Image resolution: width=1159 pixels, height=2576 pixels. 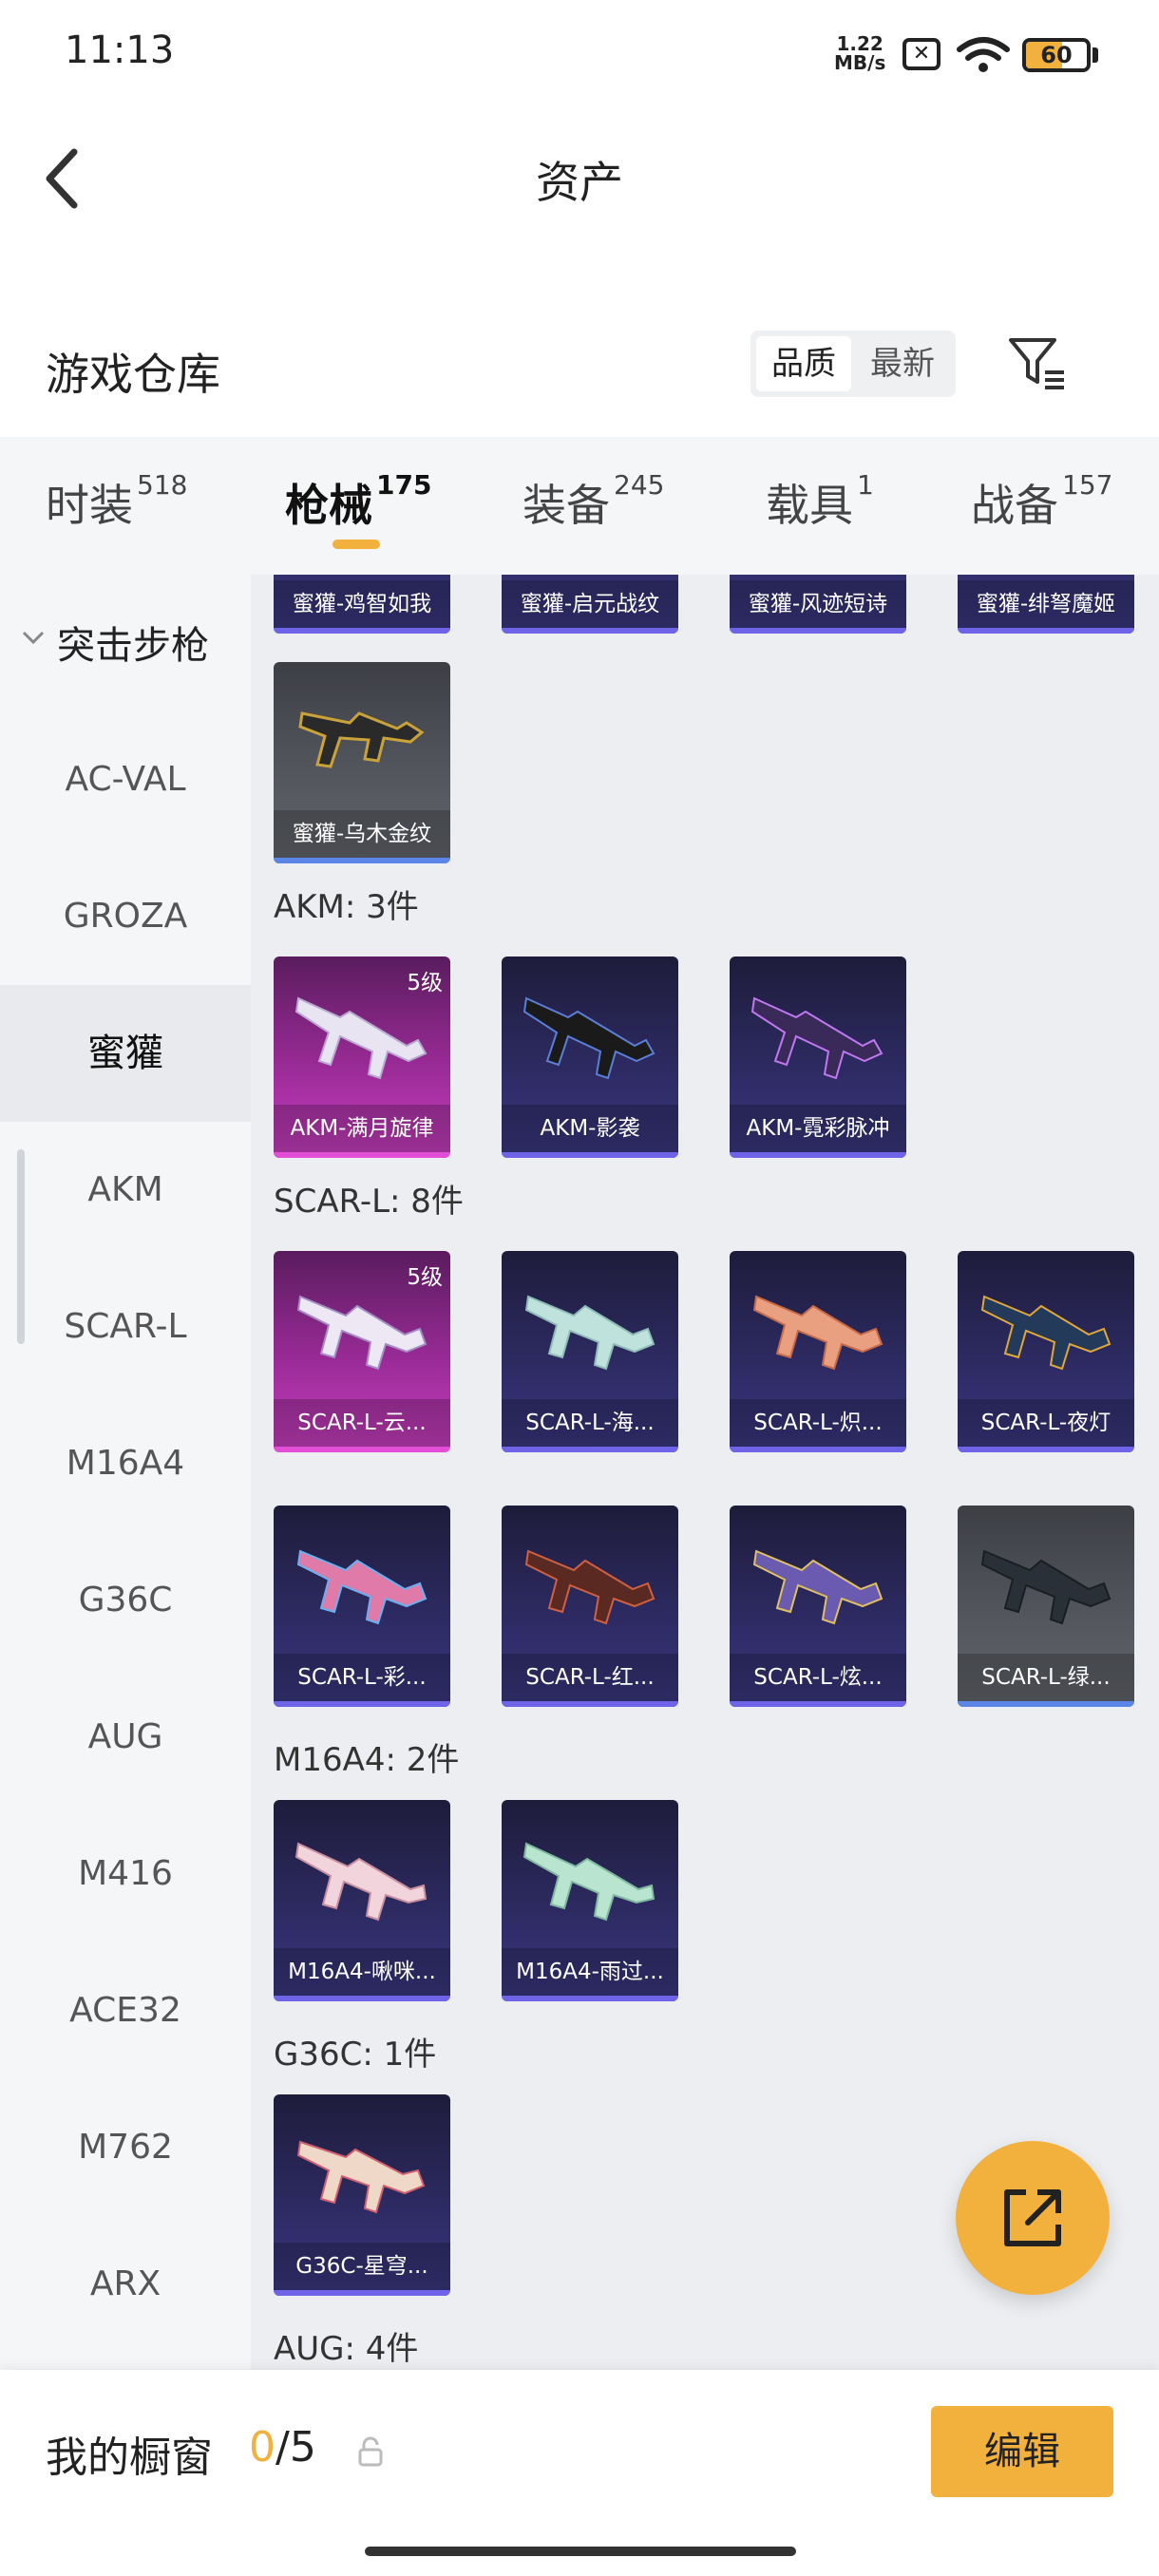 What do you see at coordinates (125, 2147) in the screenshot?
I see `sidebar-item: M762` at bounding box center [125, 2147].